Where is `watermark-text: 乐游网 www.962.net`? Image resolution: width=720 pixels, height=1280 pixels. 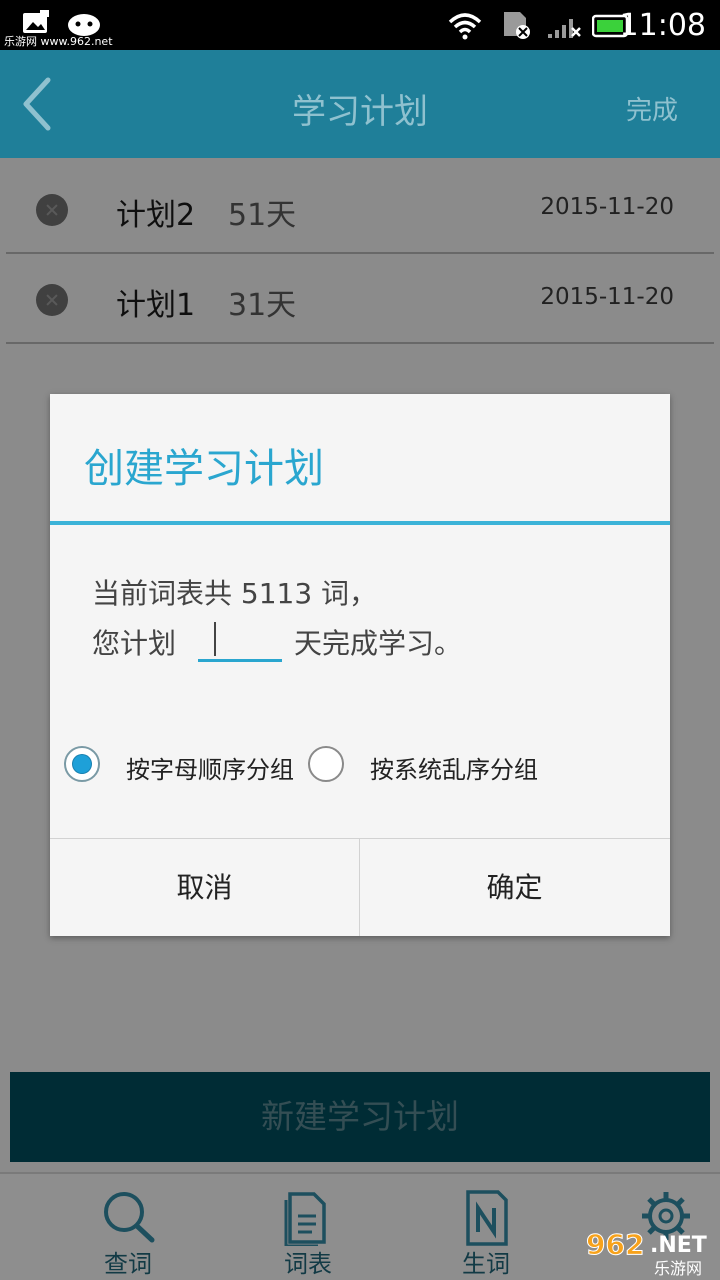
watermark-text: 乐游网 www.962.net is located at coordinates (58, 41).